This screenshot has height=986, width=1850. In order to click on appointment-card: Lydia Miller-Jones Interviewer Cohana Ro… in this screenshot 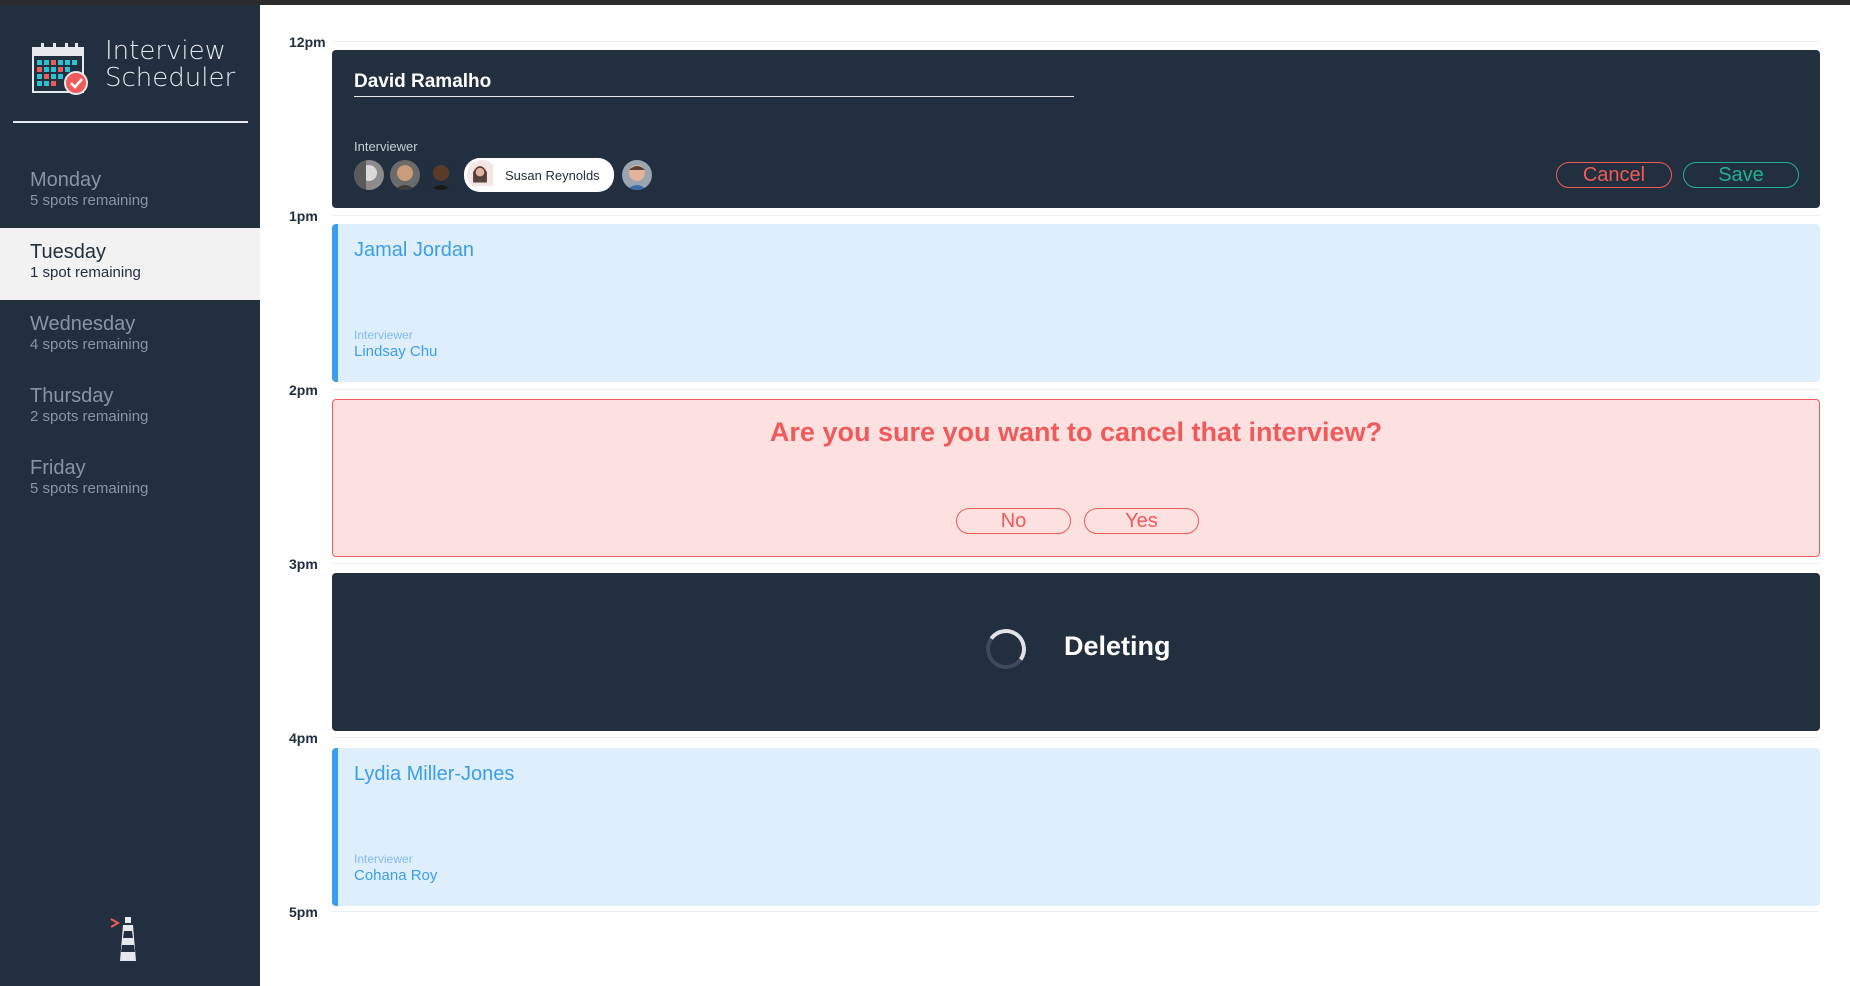, I will do `click(1076, 827)`.